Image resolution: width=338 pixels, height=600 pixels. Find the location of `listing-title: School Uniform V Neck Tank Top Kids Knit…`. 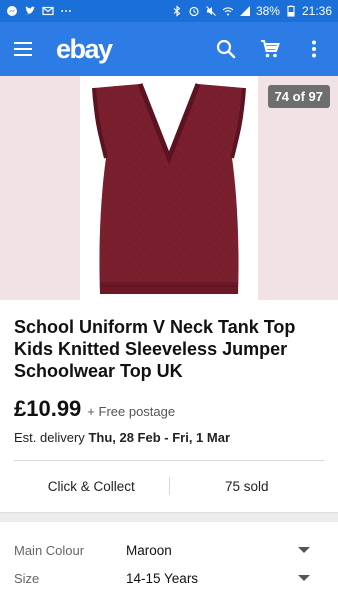

listing-title: School Uniform V Neck Tank Top Kids Knit… is located at coordinates (155, 349).